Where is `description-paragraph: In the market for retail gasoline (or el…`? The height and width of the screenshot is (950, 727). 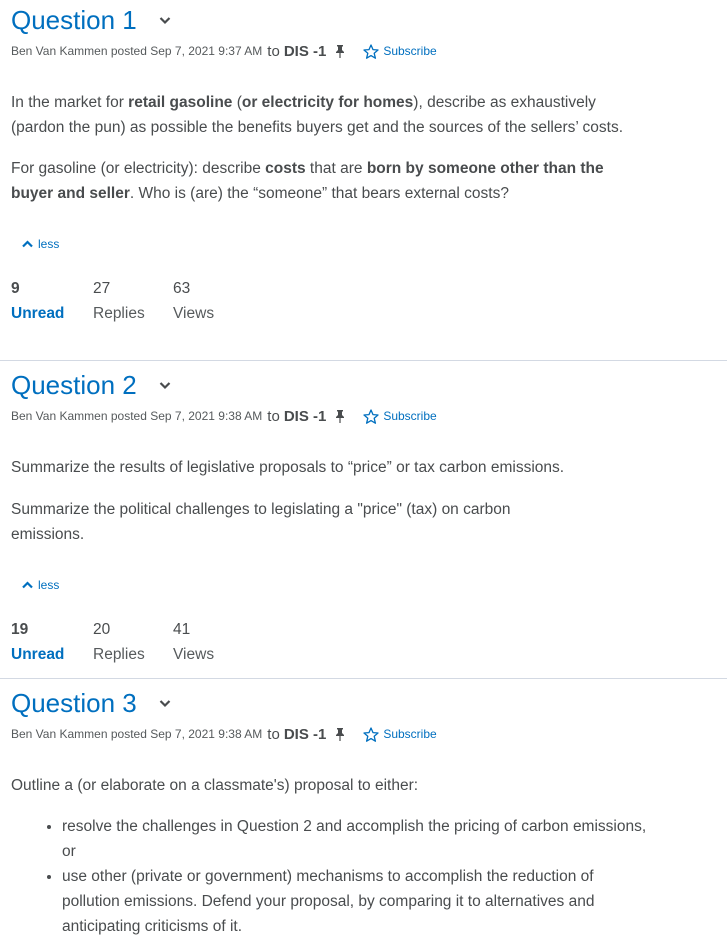 description-paragraph: In the market for retail gasoline (or el… is located at coordinates (331, 115).